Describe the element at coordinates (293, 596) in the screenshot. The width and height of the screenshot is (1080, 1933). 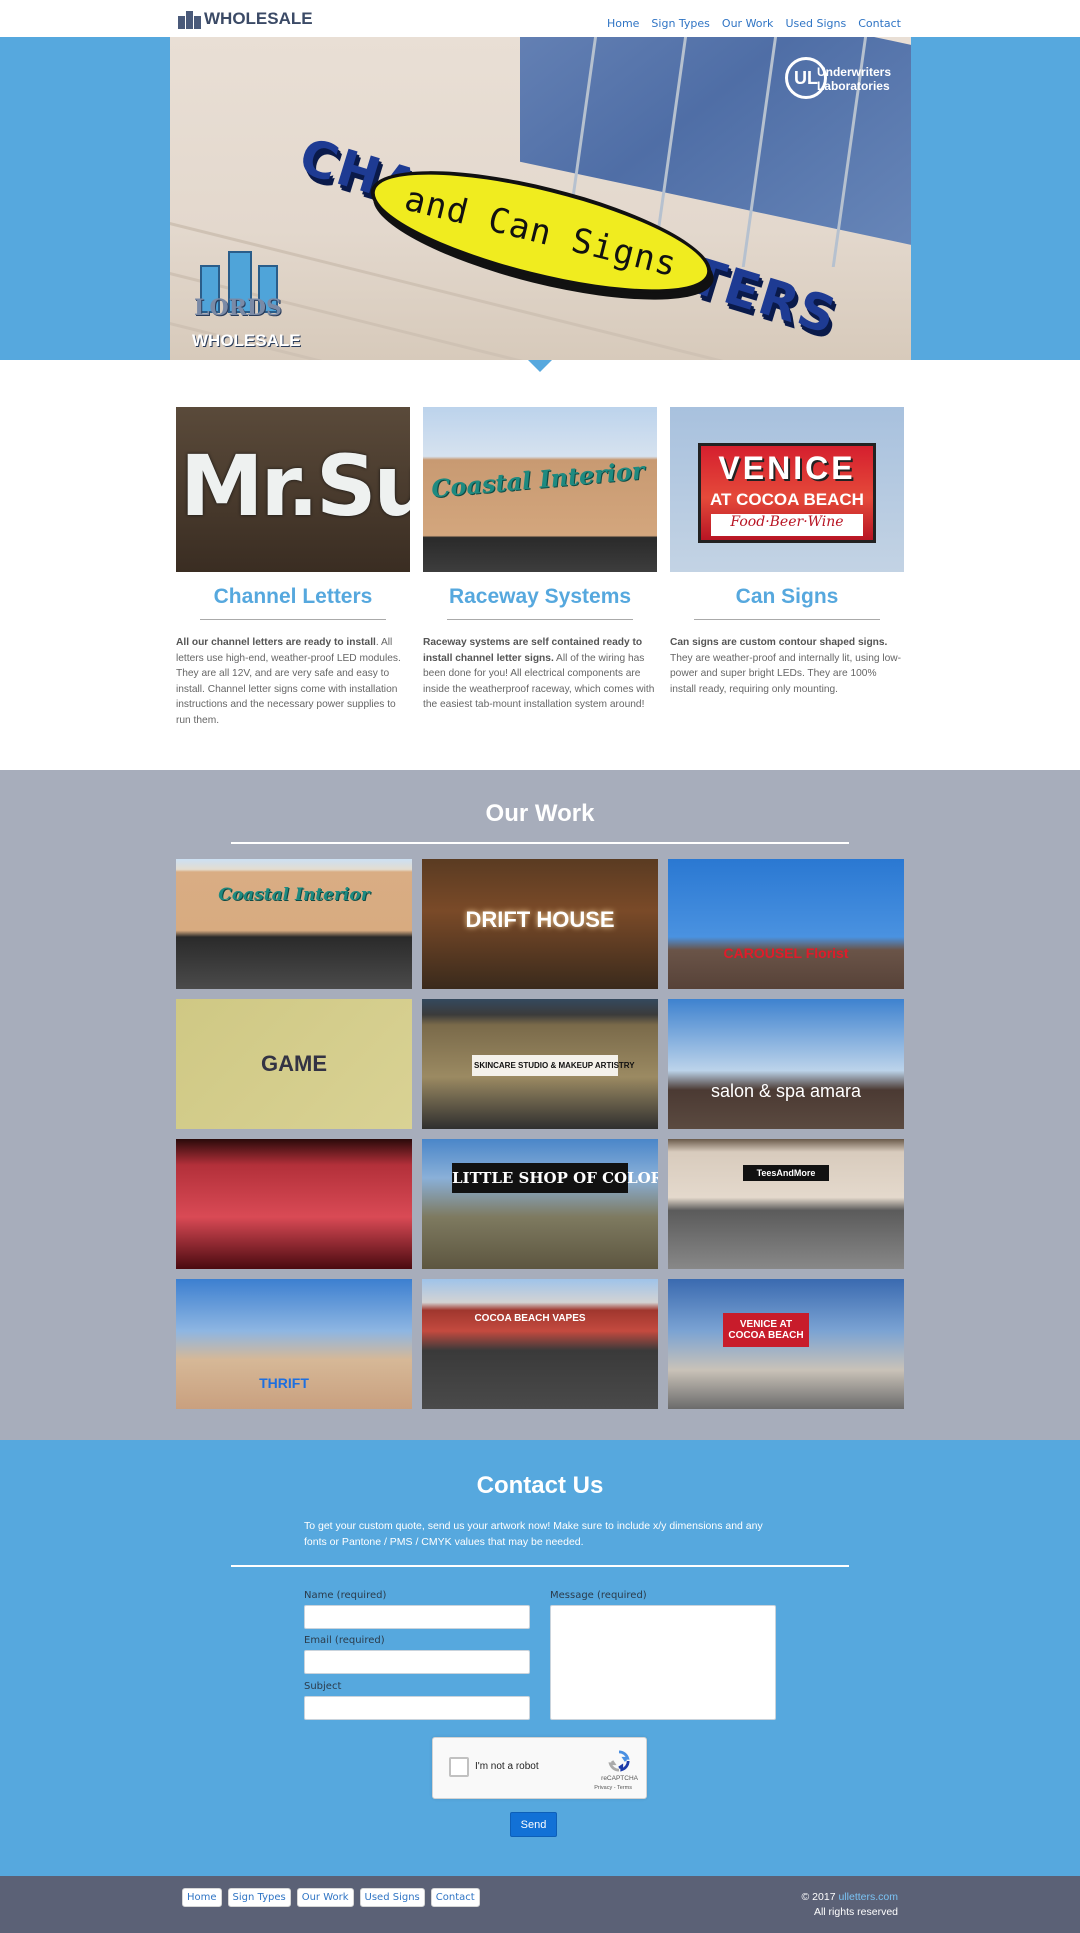
I see `feature-title: Channel Letters` at that location.